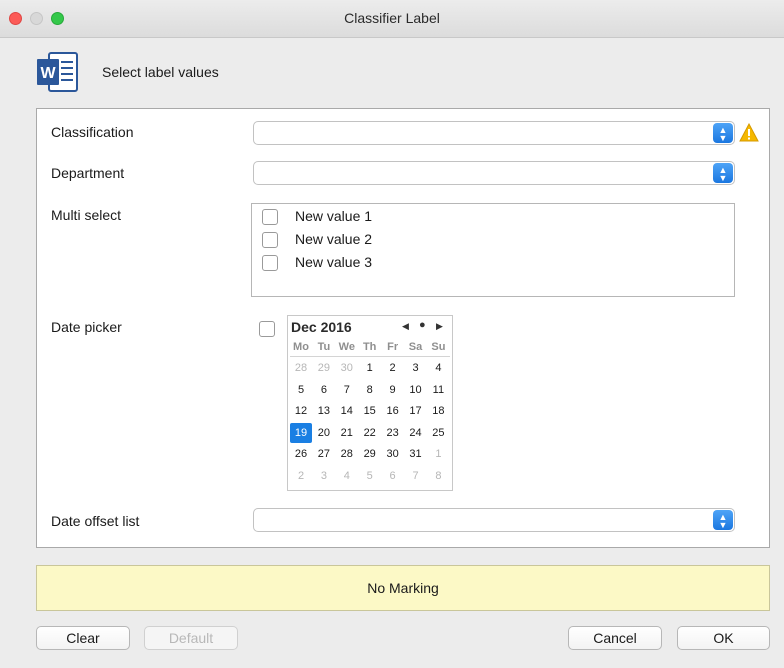  Describe the element at coordinates (346, 347) in the screenshot. I see `weekday-label: We` at that location.